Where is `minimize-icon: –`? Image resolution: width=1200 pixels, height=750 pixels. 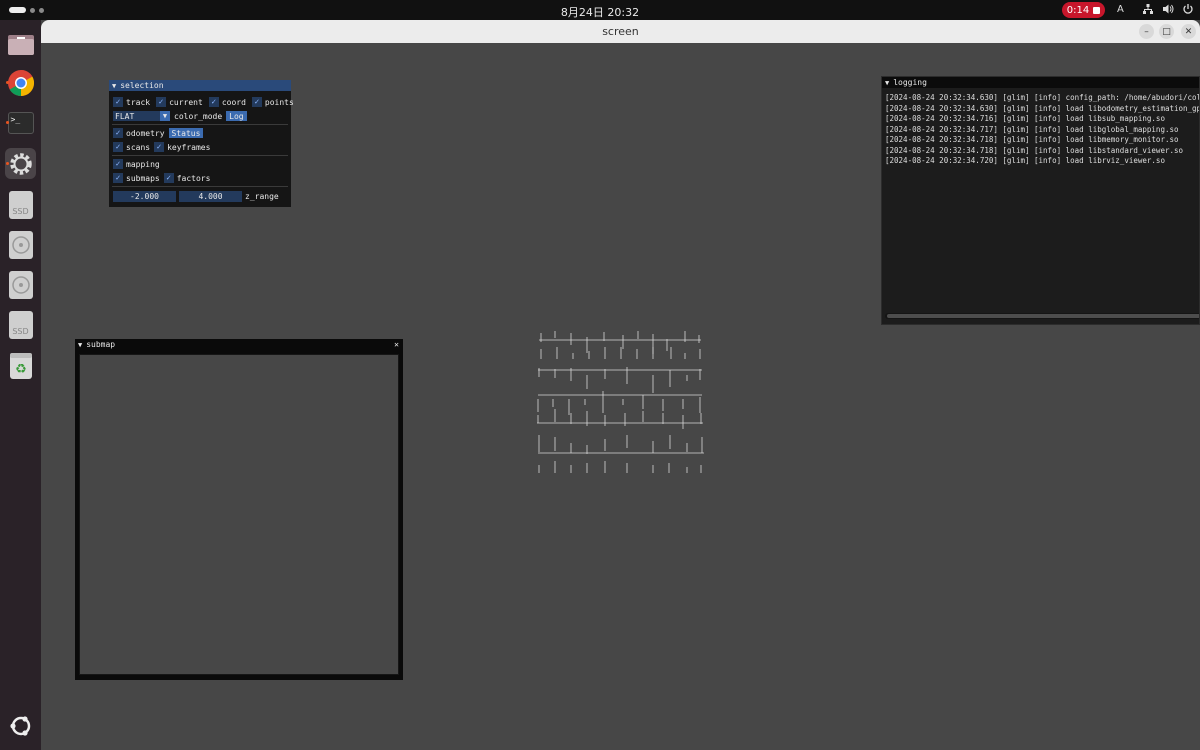 minimize-icon: – is located at coordinates (1146, 31).